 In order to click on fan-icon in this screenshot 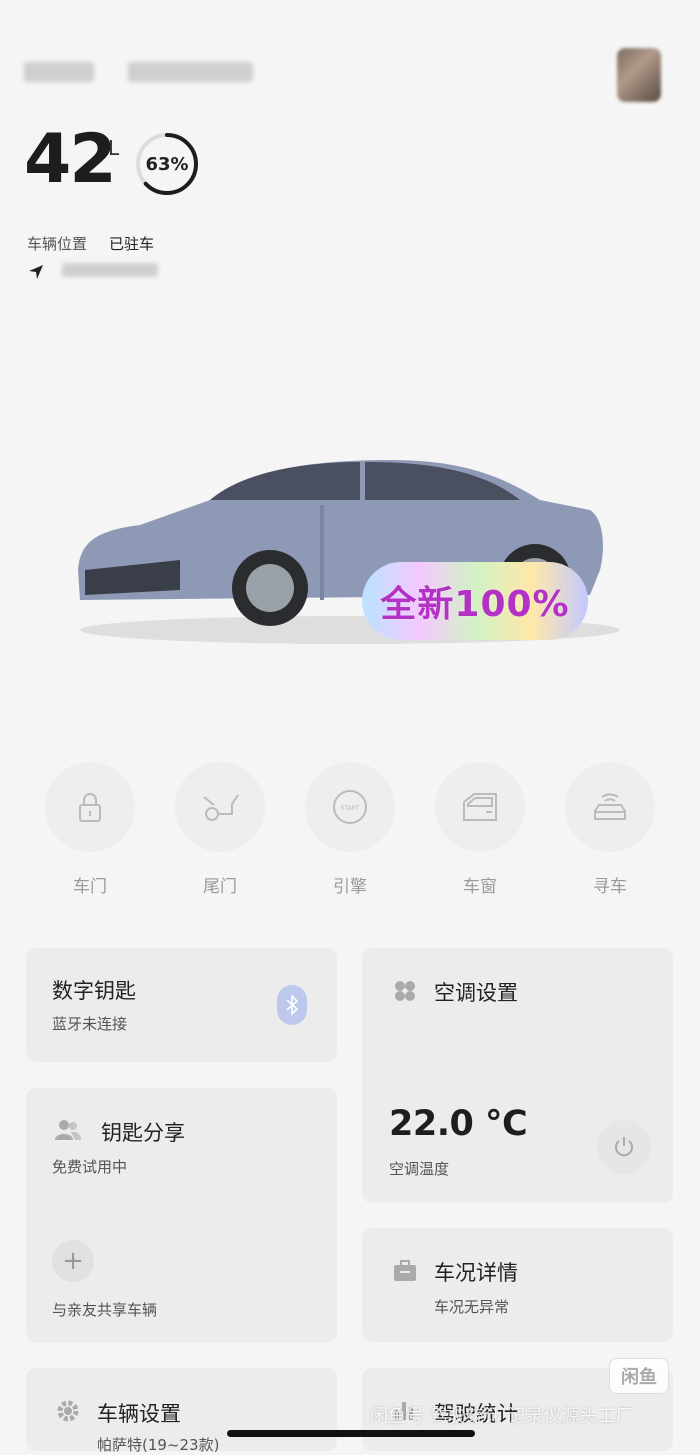, I will do `click(405, 991)`.